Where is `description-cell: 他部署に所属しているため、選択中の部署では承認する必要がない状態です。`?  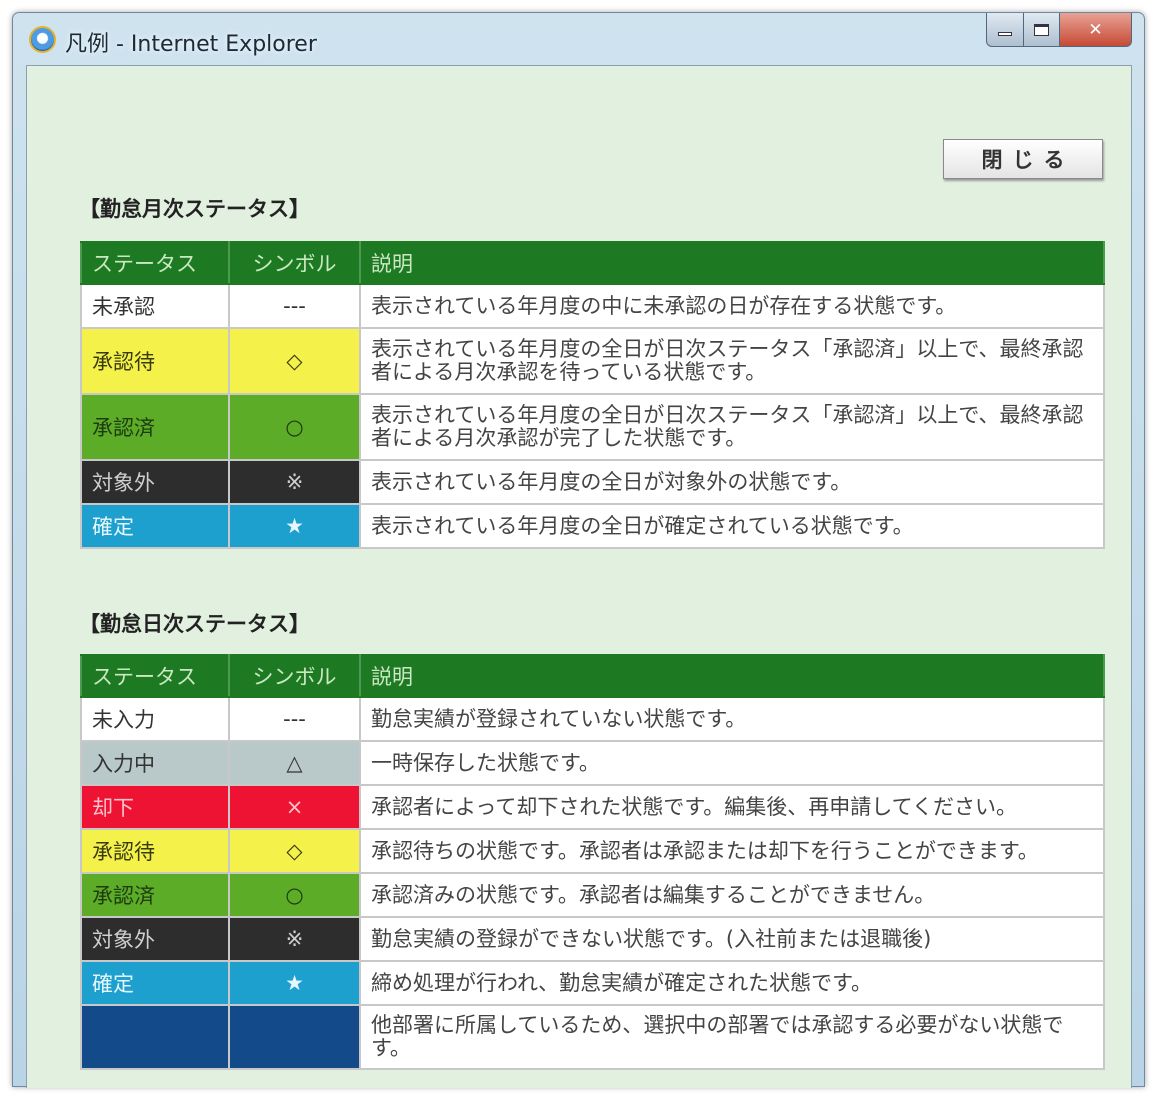 description-cell: 他部署に所属しているため、選択中の部署では承認する必要がない状態です。 is located at coordinates (732, 1037).